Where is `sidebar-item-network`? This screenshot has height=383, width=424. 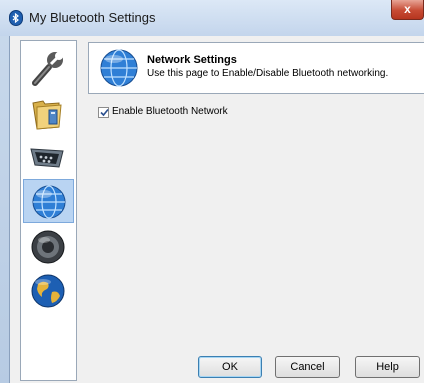 sidebar-item-network is located at coordinates (48, 201).